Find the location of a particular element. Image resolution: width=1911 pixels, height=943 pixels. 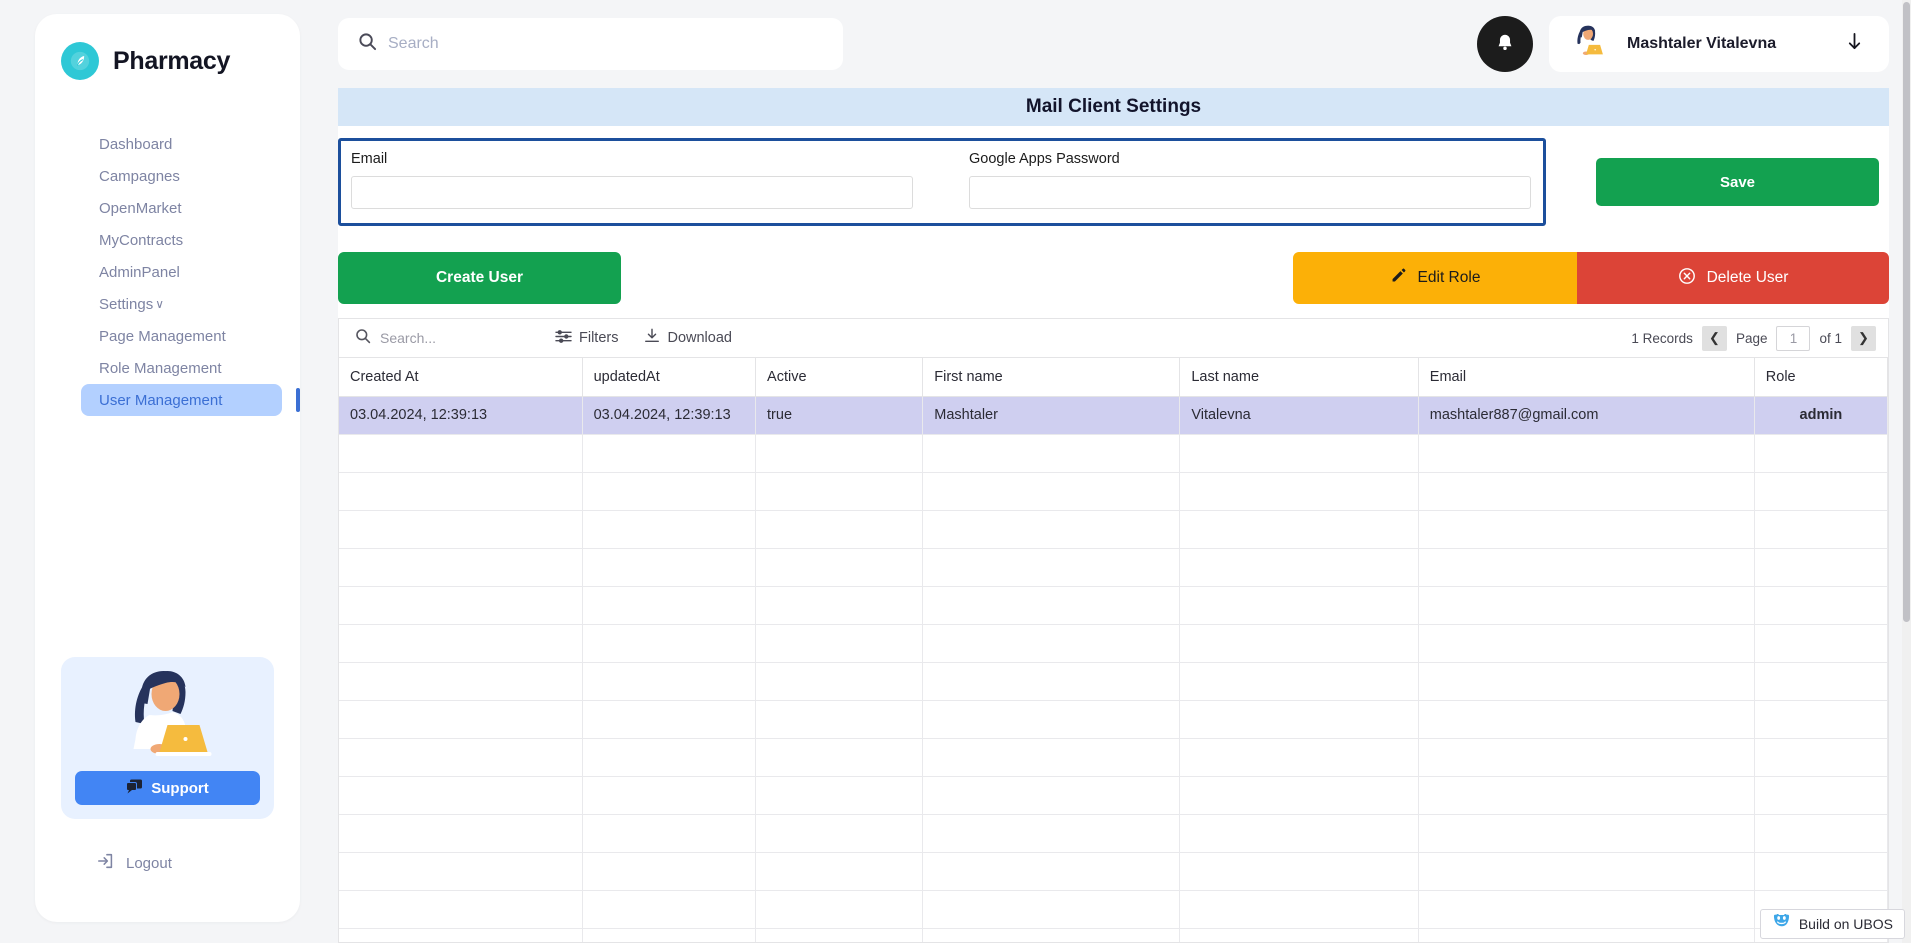

right-actions: Edit Role Delete User is located at coordinates (1591, 278).